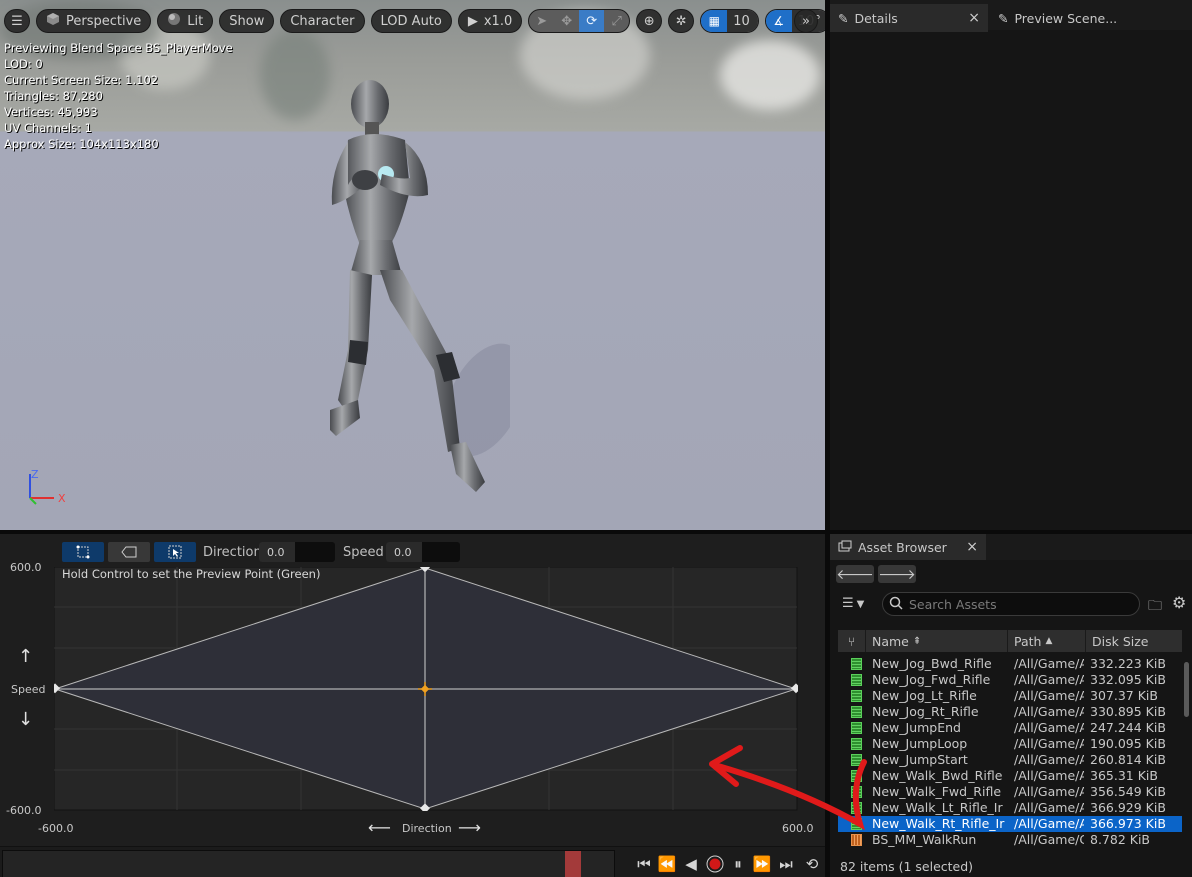 Image resolution: width=1192 pixels, height=877 pixels. I want to click on select-tool-button, so click(83, 552).